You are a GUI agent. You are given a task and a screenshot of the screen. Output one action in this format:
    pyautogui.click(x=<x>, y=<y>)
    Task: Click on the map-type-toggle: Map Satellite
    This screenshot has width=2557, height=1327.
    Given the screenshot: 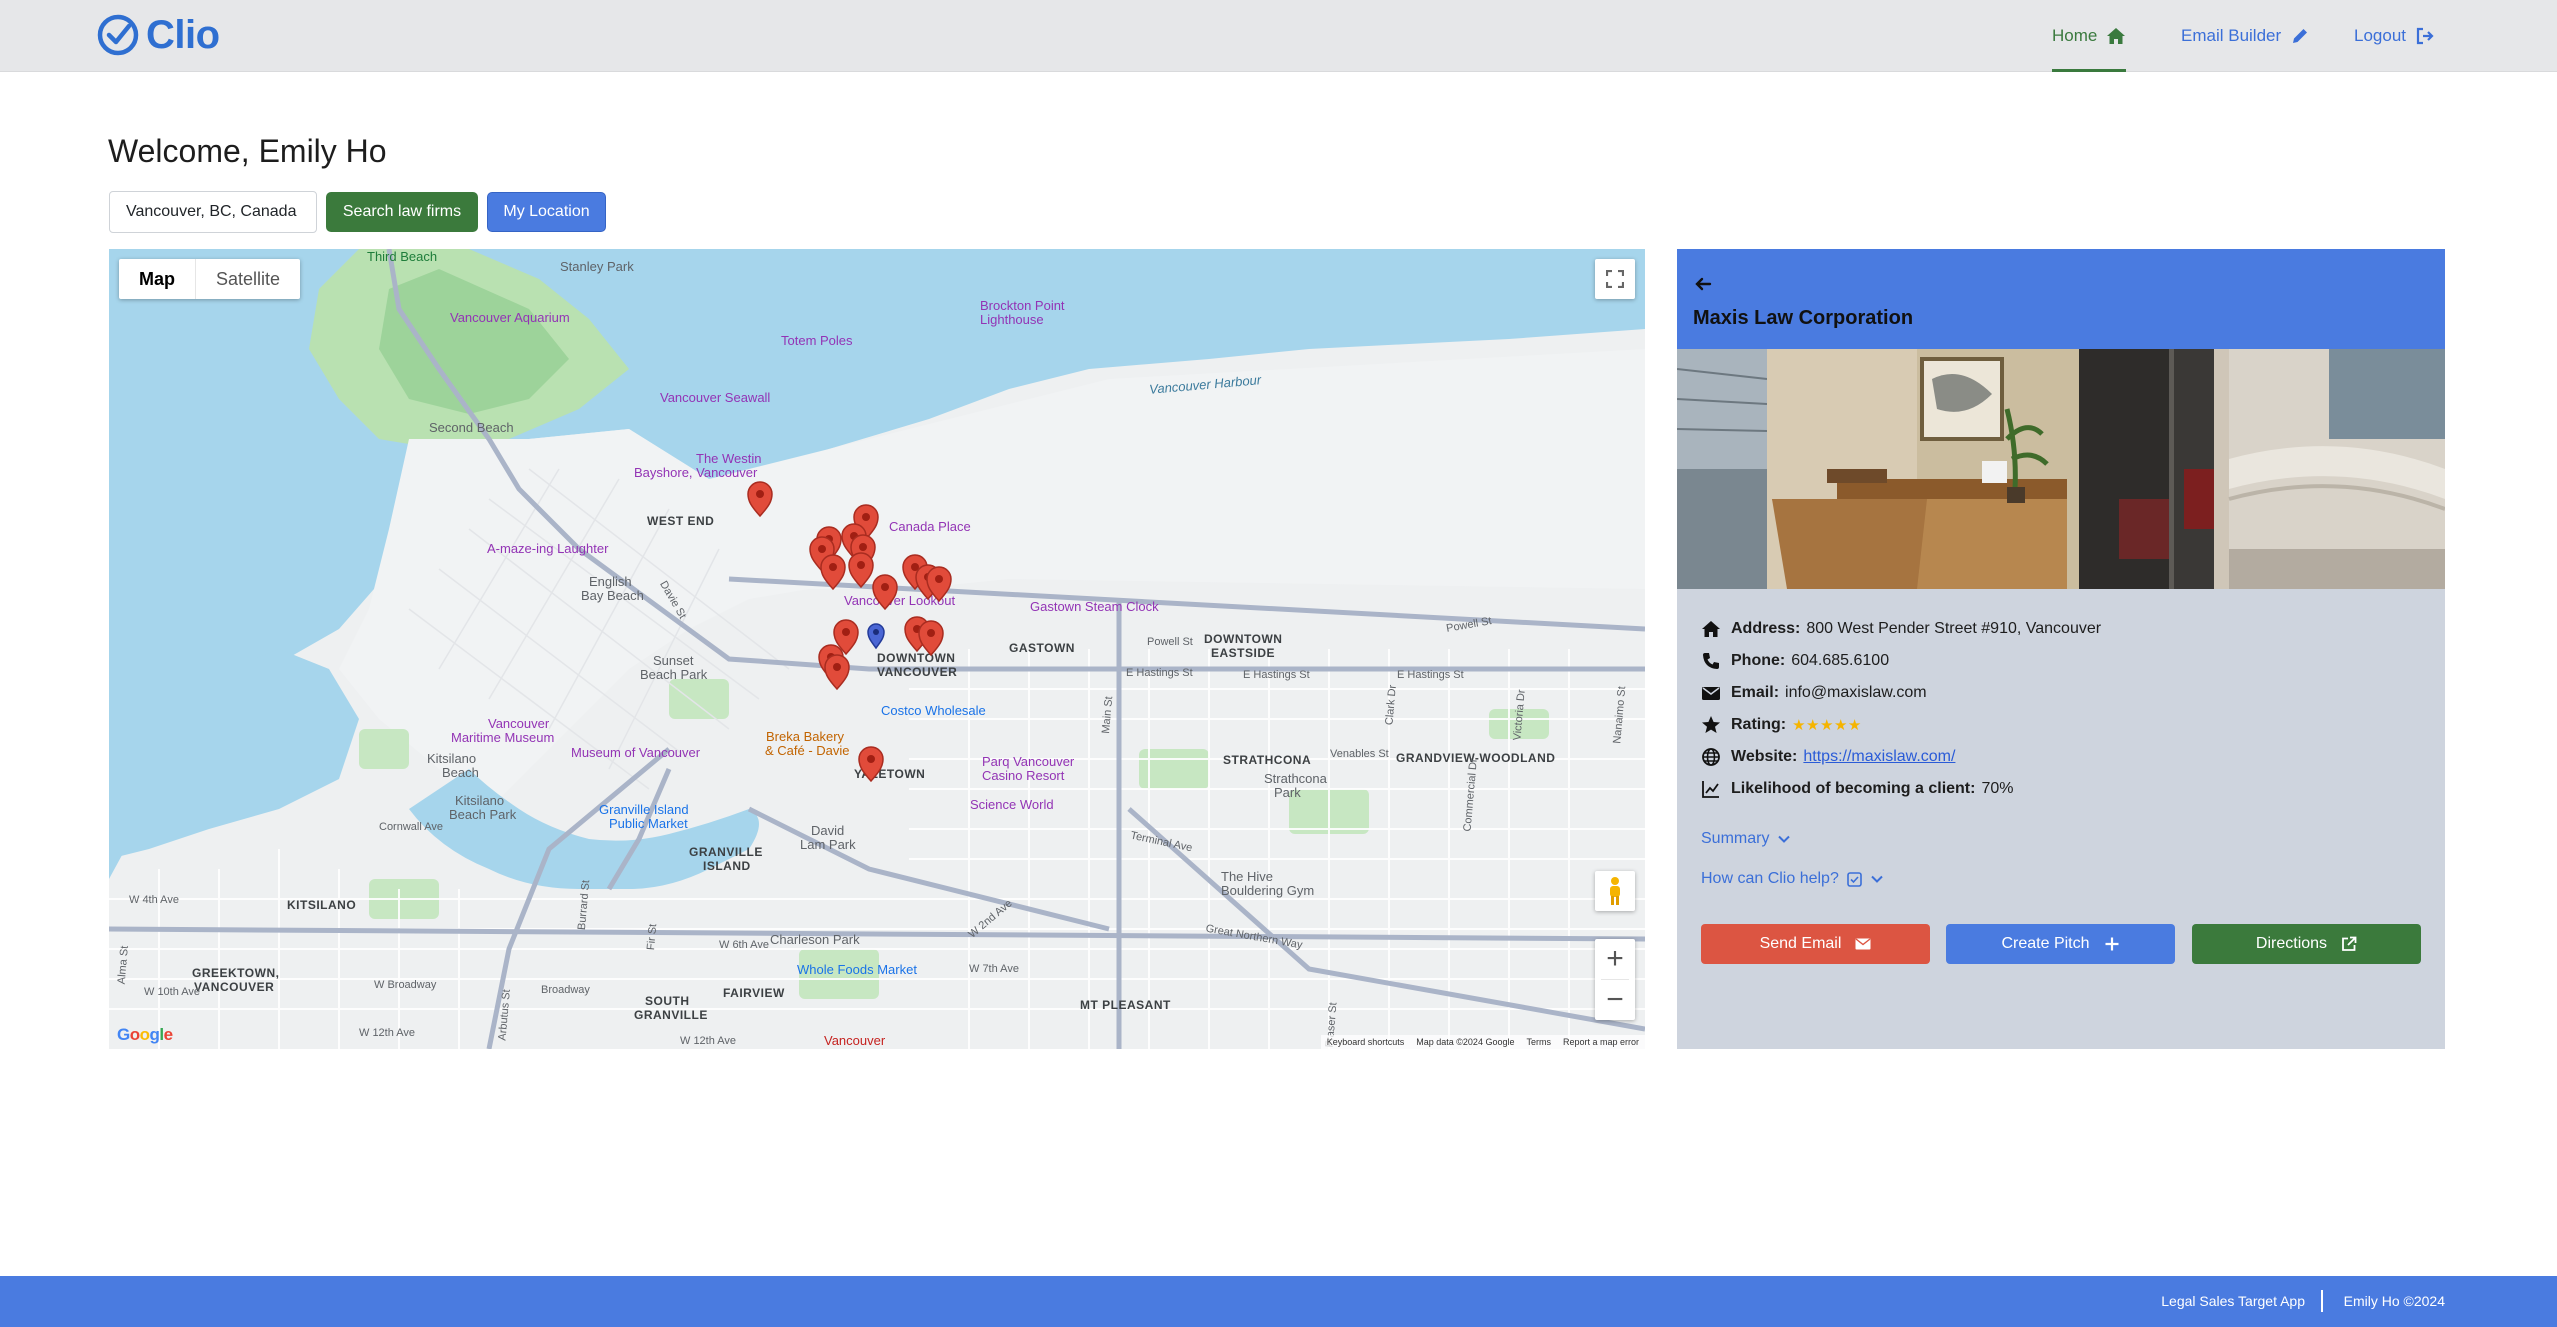 What is the action you would take?
    pyautogui.click(x=210, y=279)
    